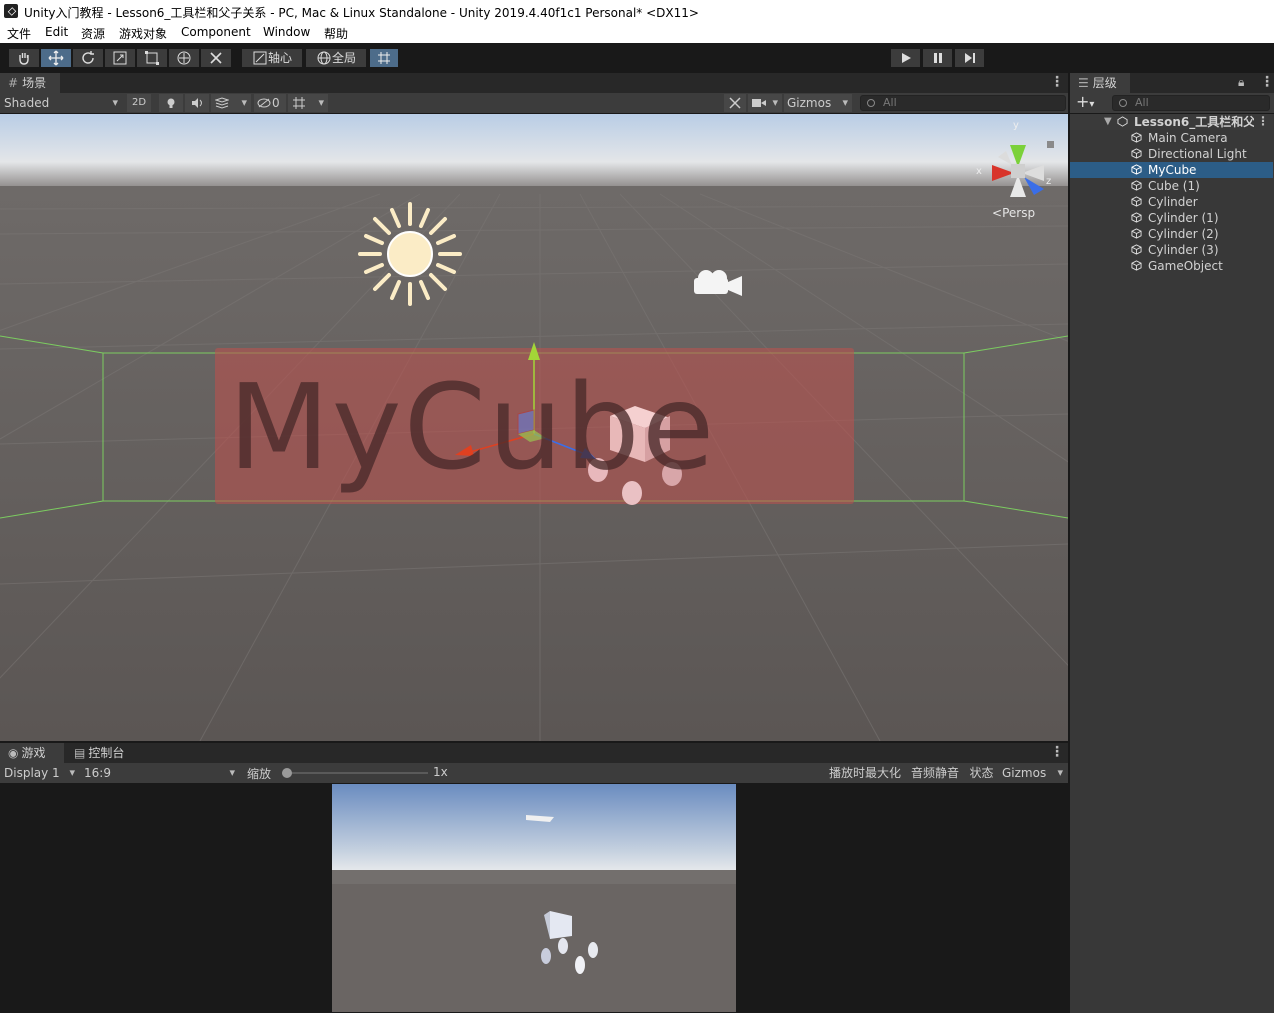 This screenshot has width=1274, height=1013. I want to click on 2d-toggle: 2D, so click(139, 103).